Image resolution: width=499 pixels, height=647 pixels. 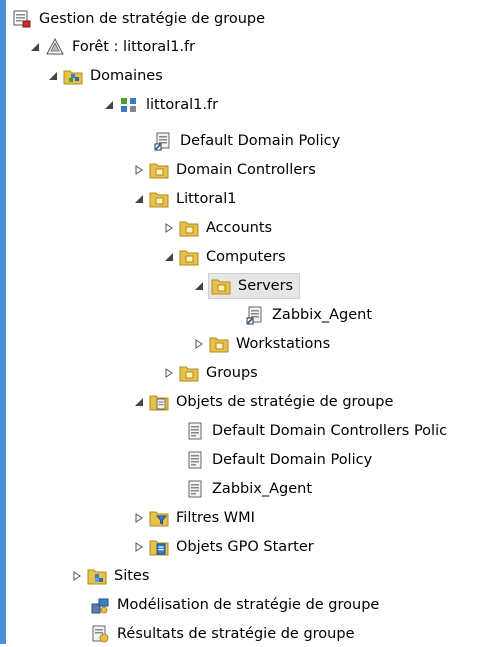 What do you see at coordinates (248, 605) in the screenshot?
I see `tree-label: Modélisation de stratégie de groupe` at bounding box center [248, 605].